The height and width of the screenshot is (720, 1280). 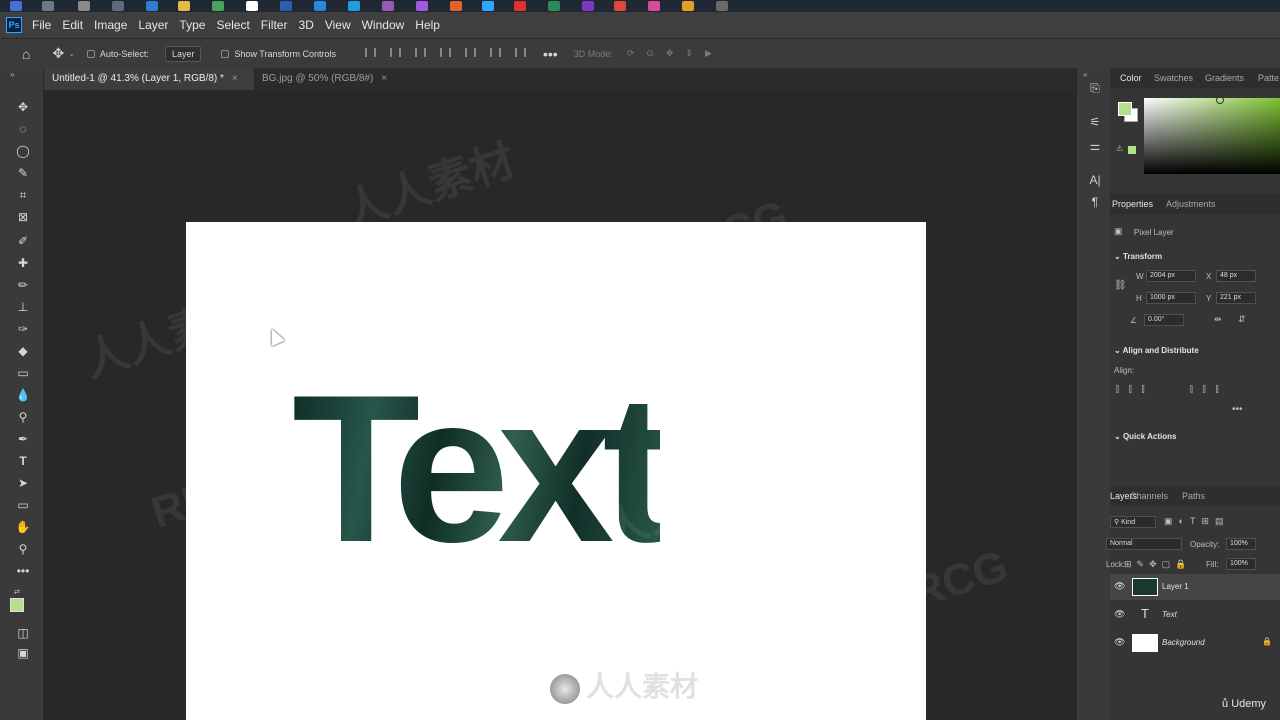 What do you see at coordinates (1195, 615) in the screenshot?
I see `layer-row: 👁 T Text` at bounding box center [1195, 615].